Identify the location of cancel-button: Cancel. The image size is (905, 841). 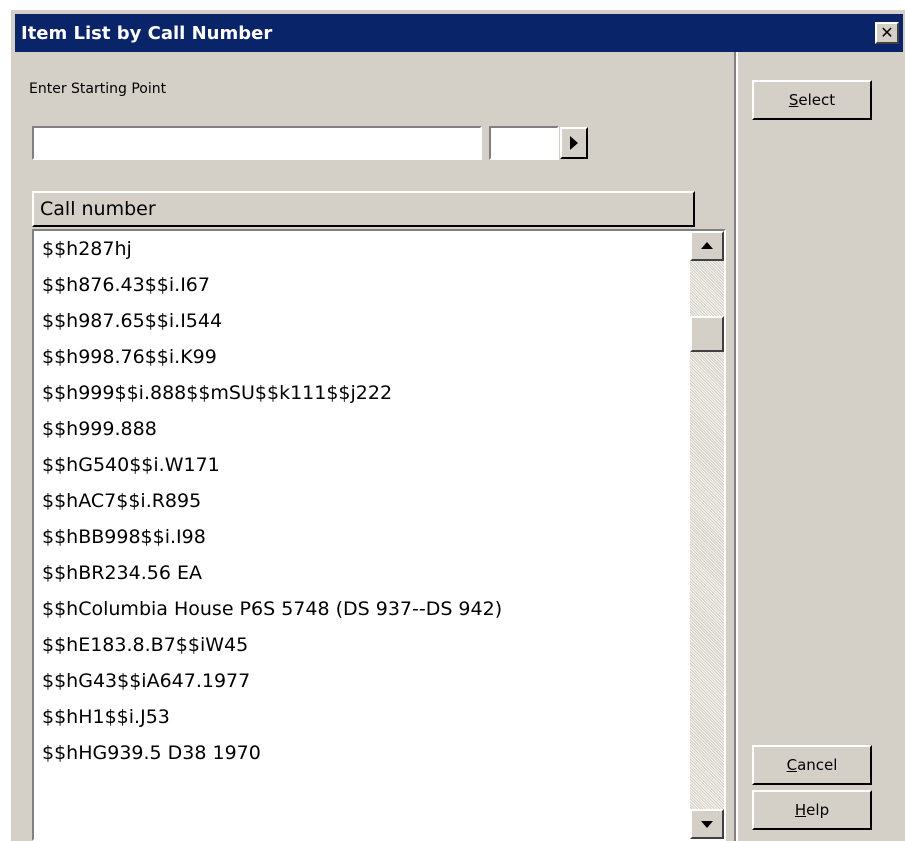
(812, 765).